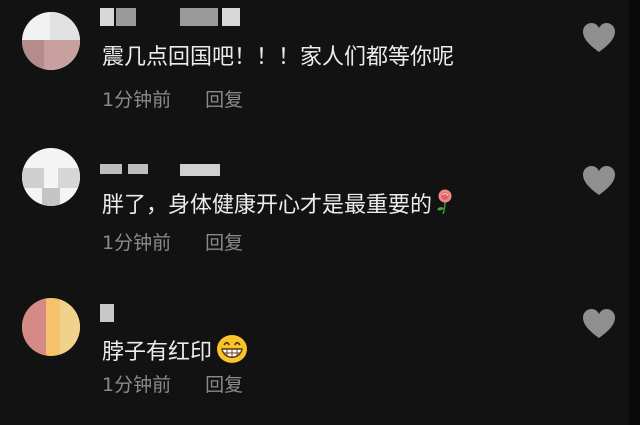 Image resolution: width=640 pixels, height=425 pixels. What do you see at coordinates (445, 206) in the screenshot?
I see `rose-emoji-icon` at bounding box center [445, 206].